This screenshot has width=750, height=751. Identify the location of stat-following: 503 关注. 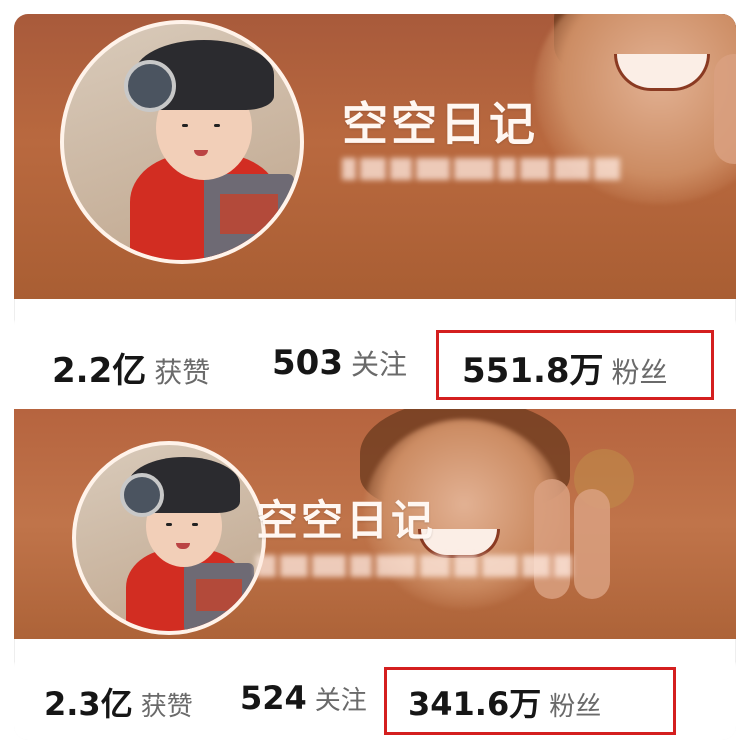
(339, 363).